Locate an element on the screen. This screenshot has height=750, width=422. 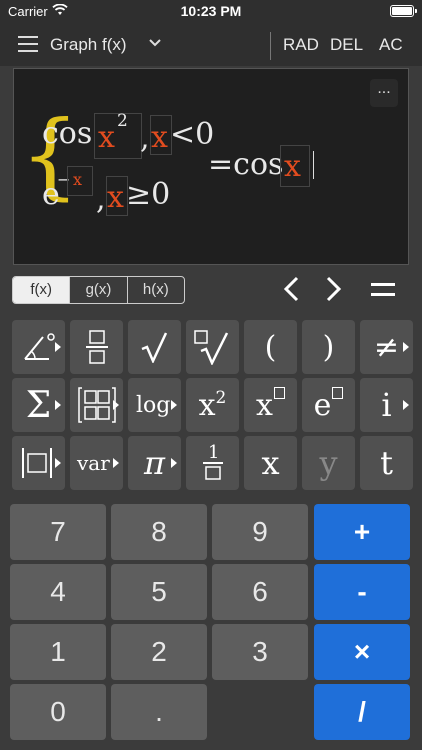
function-tabs: f(x) g(x) h(x) is located at coordinates (98, 290).